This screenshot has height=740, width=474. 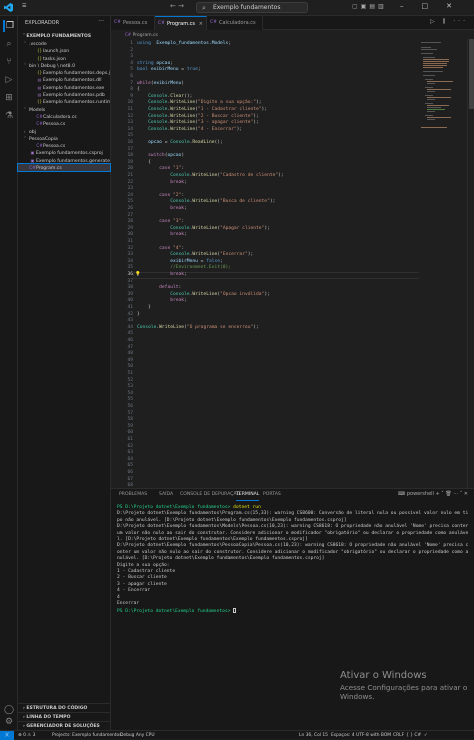 I want to click on tree-item: {}tasks.json, so click(x=64, y=58).